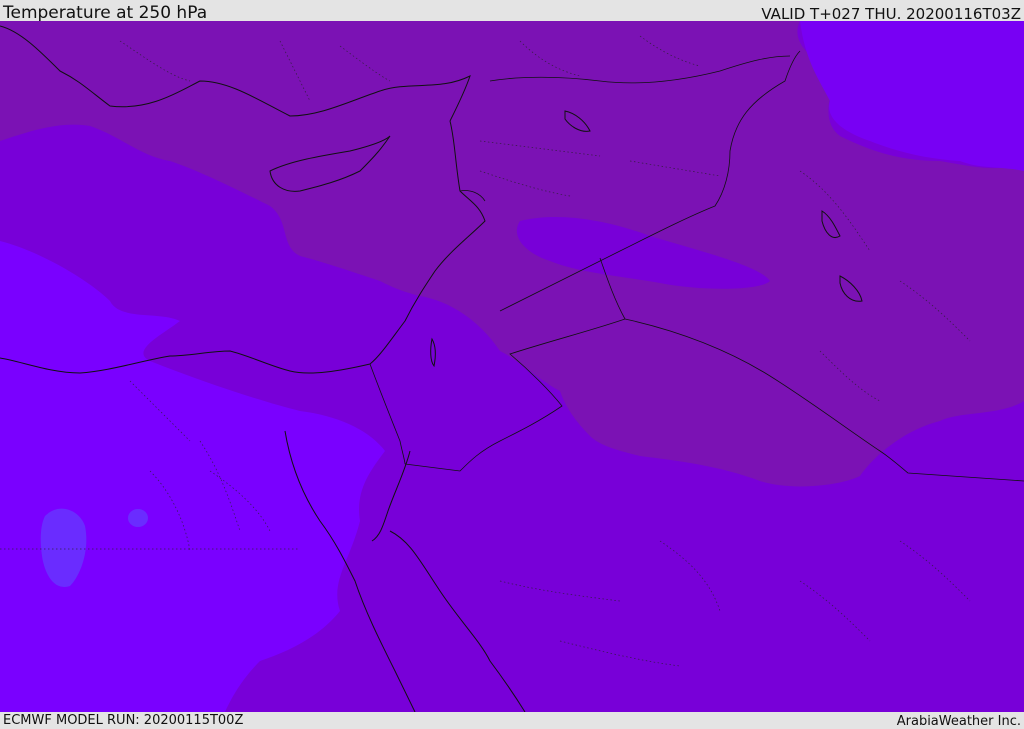 Image resolution: width=1024 pixels, height=729 pixels. Describe the element at coordinates (138, 518) in the screenshot. I see `band-coldest-small` at that location.